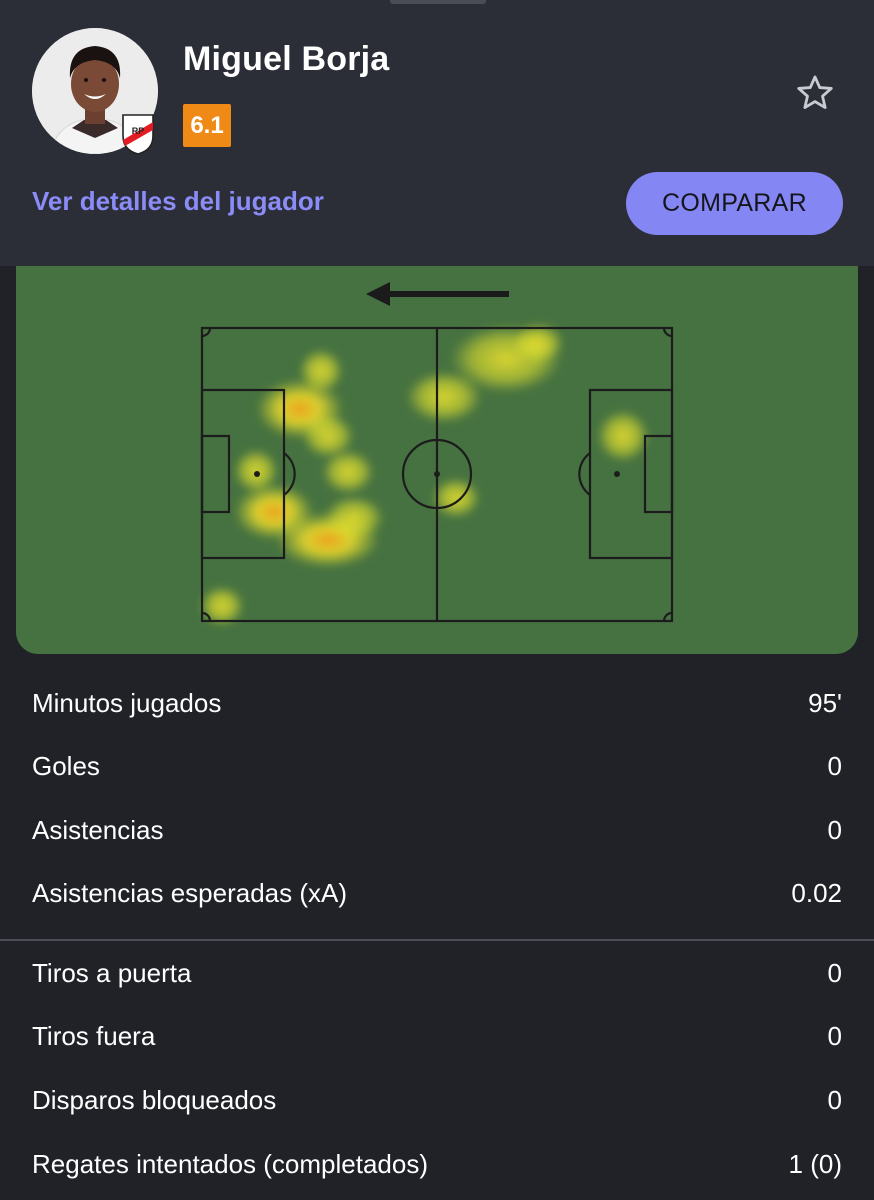 The image size is (874, 1200). Describe the element at coordinates (816, 892) in the screenshot. I see `stat-value: 0.02` at that location.